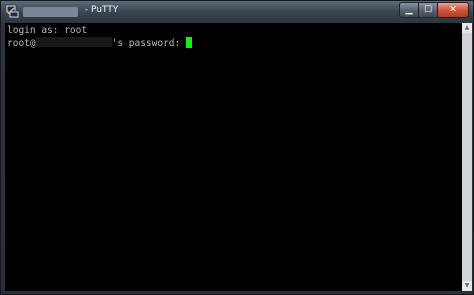 This screenshot has width=474, height=295. Describe the element at coordinates (73, 42) in the screenshot. I see `redacted-hostname` at that location.